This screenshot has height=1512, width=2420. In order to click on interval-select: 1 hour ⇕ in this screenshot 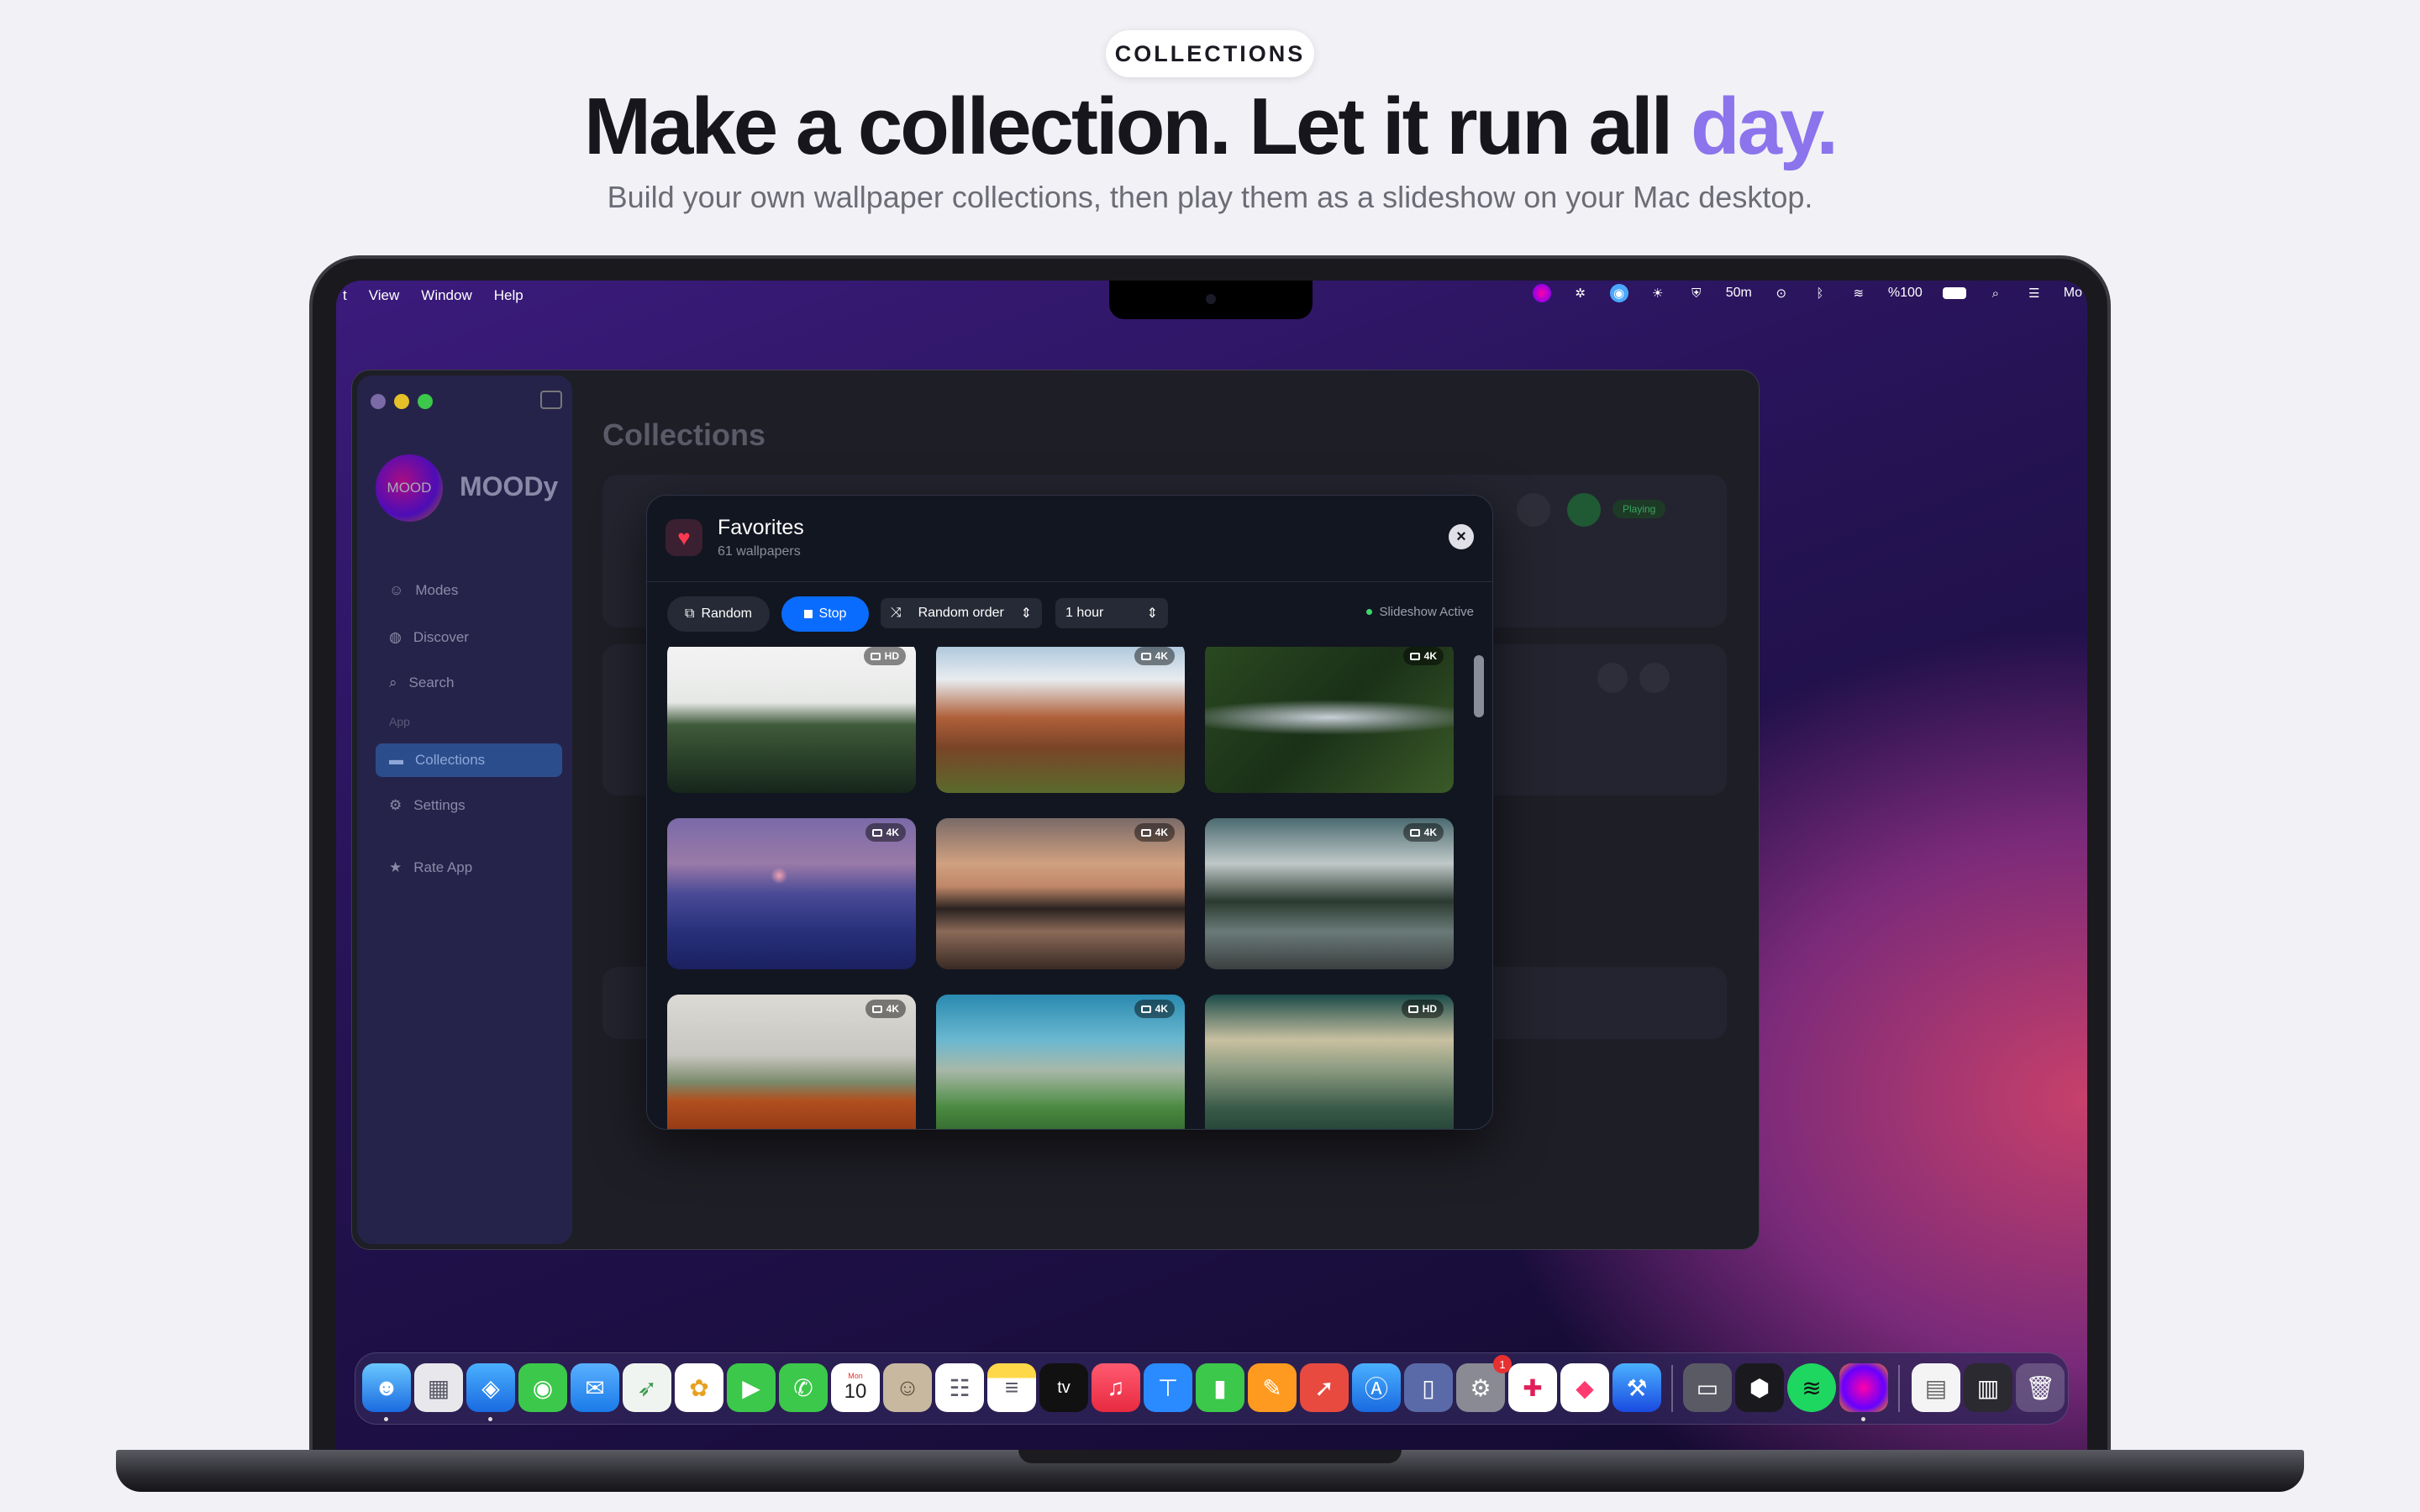, I will do `click(1111, 613)`.